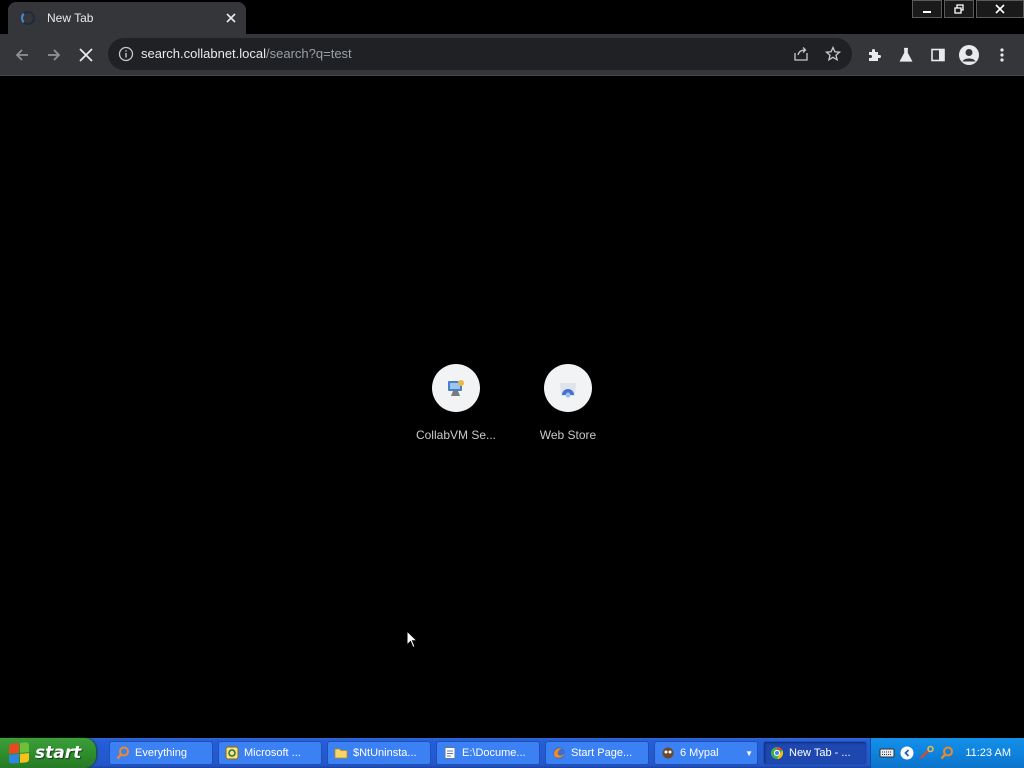 Image resolution: width=1024 pixels, height=768 pixels. Describe the element at coordinates (126, 54) in the screenshot. I see `site-info-icon` at that location.